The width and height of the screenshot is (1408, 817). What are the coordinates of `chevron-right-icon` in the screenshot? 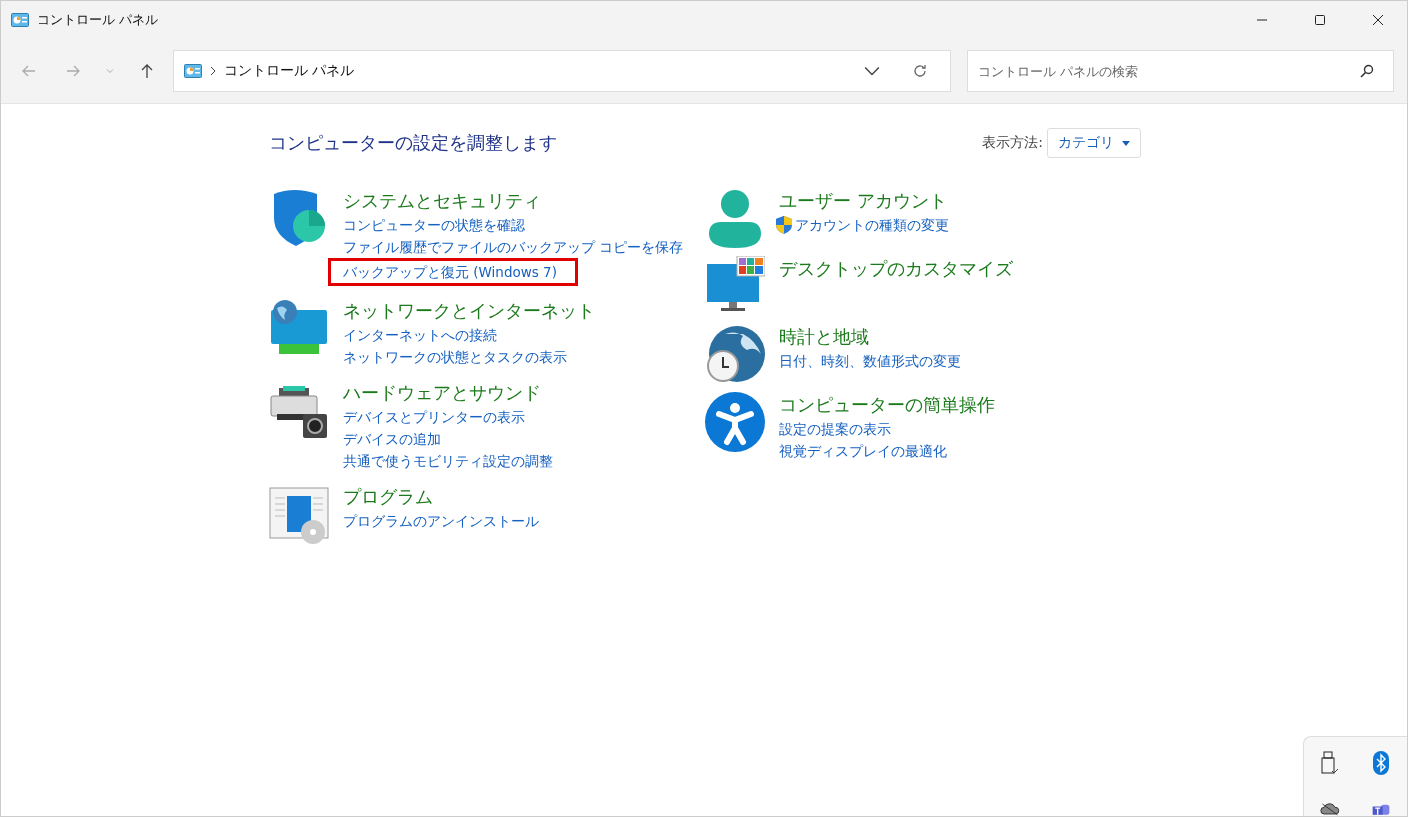 It's located at (213, 71).